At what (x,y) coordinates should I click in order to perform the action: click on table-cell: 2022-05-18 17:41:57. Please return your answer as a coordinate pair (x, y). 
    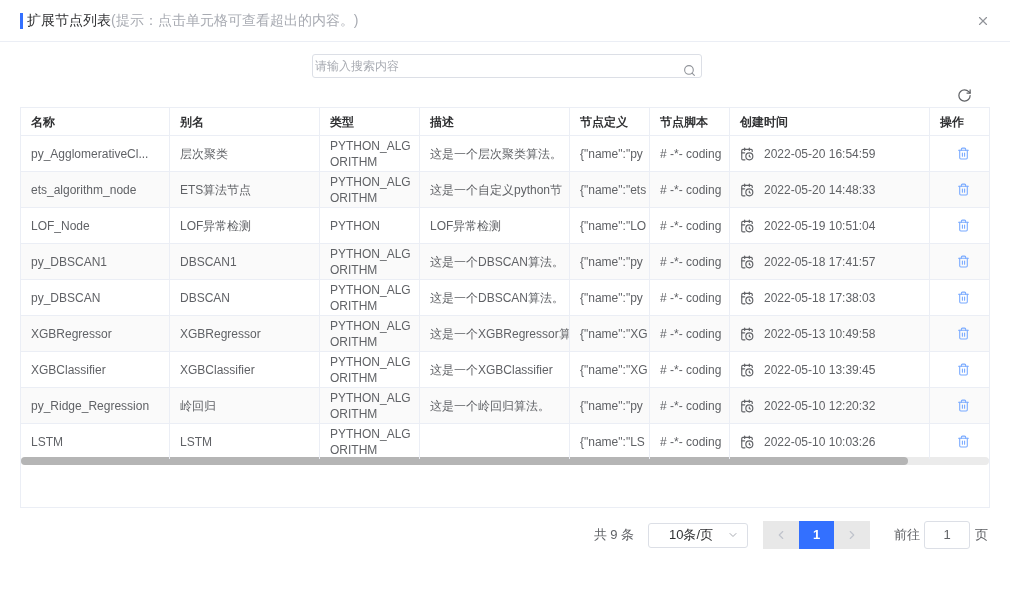
    Looking at the image, I should click on (820, 261).